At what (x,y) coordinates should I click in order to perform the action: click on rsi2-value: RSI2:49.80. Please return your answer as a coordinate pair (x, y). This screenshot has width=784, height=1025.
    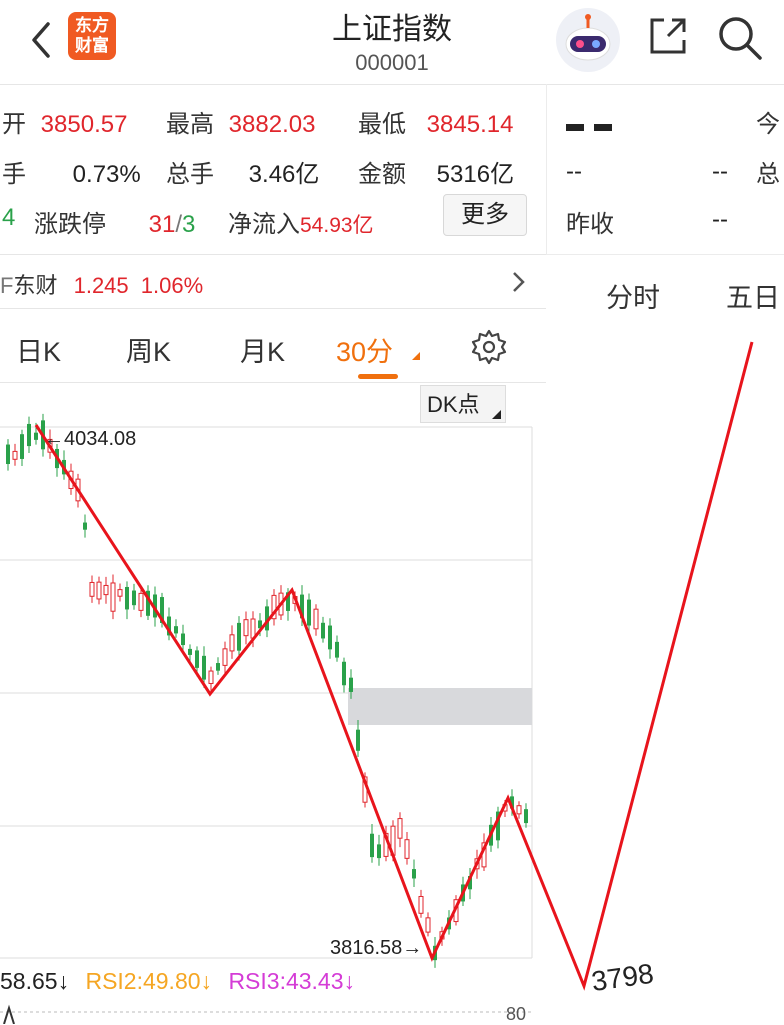
    Looking at the image, I should click on (143, 981).